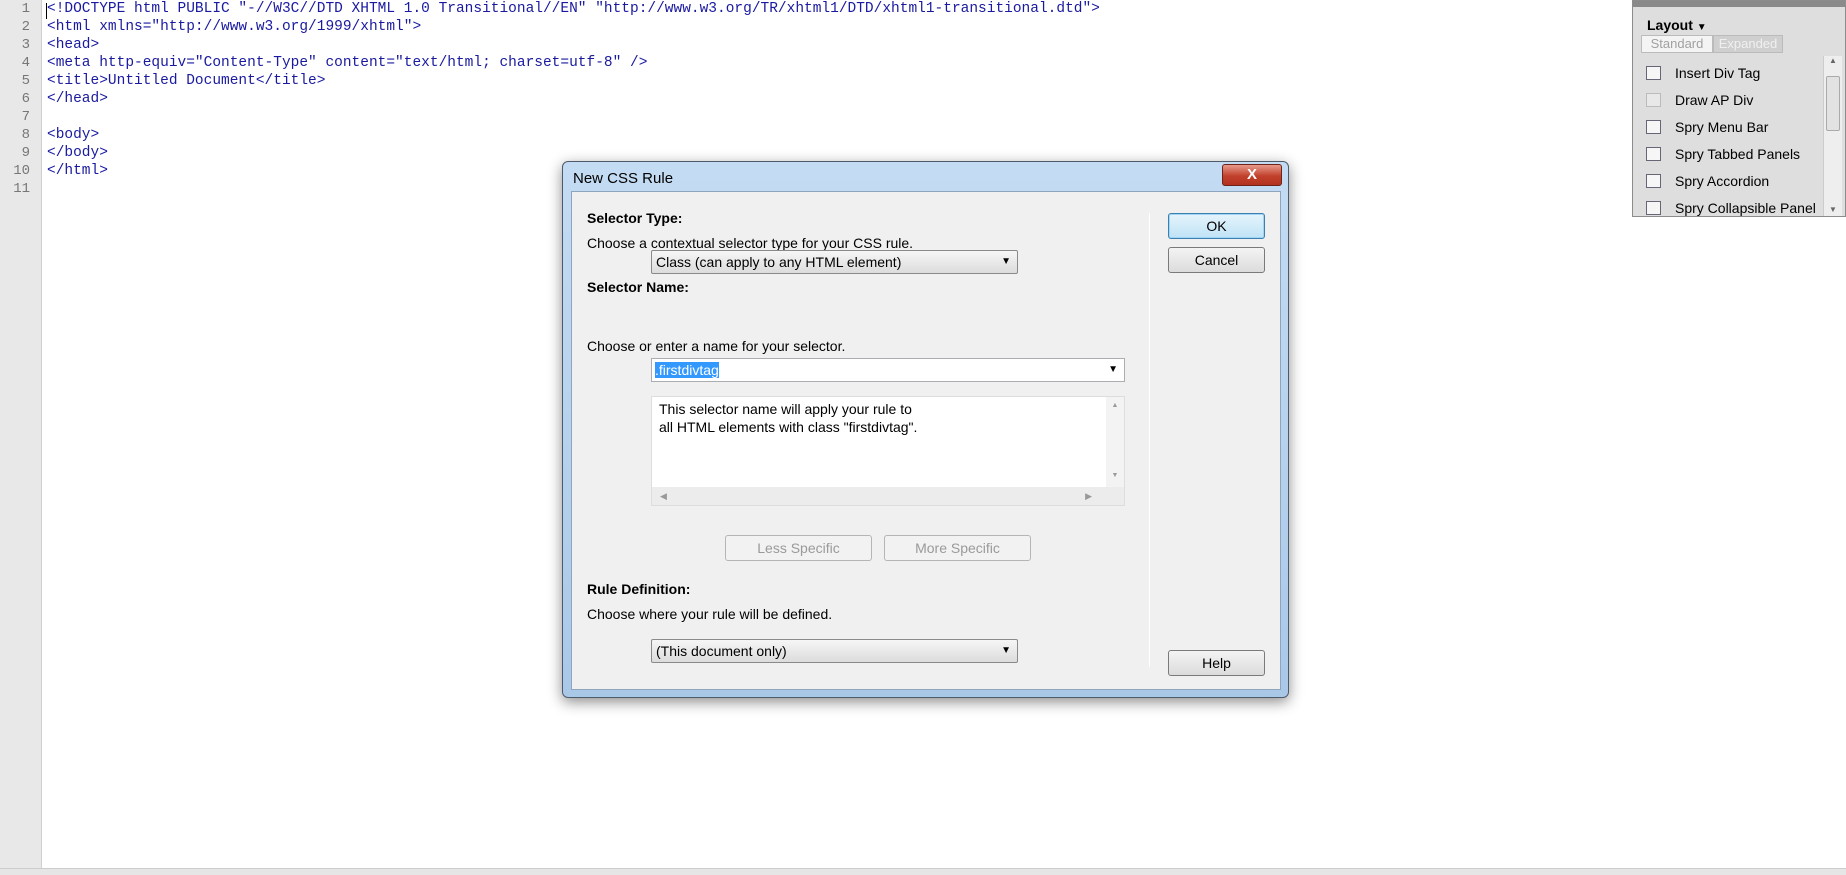 Image resolution: width=1846 pixels, height=875 pixels. Describe the element at coordinates (834, 262) in the screenshot. I see `selector-type-select: Class (can apply to any HTML element) ▼` at that location.